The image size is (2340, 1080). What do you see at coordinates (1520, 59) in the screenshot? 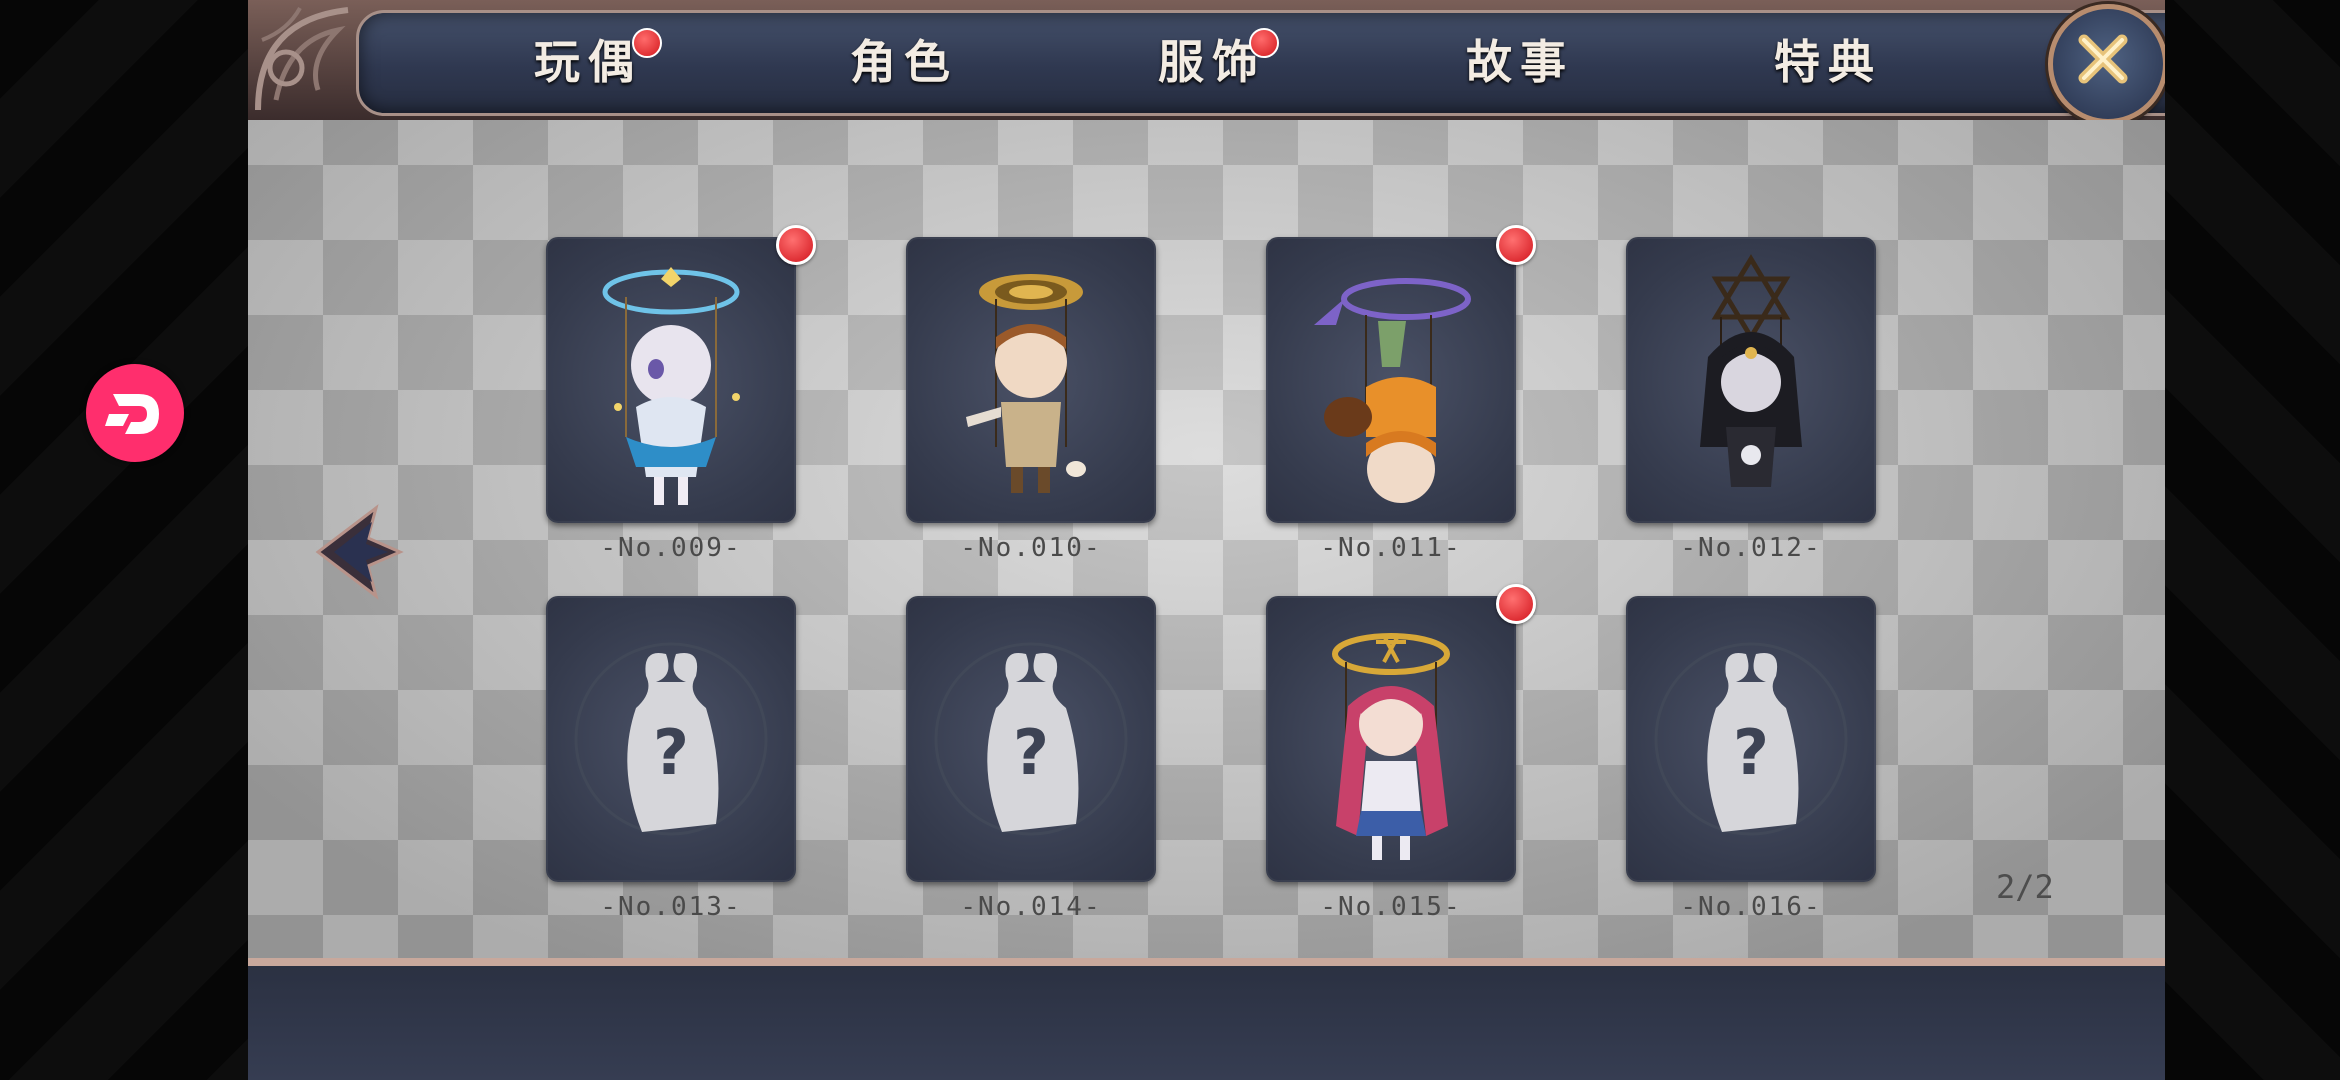
I see `tab-stories: 故事` at bounding box center [1520, 59].